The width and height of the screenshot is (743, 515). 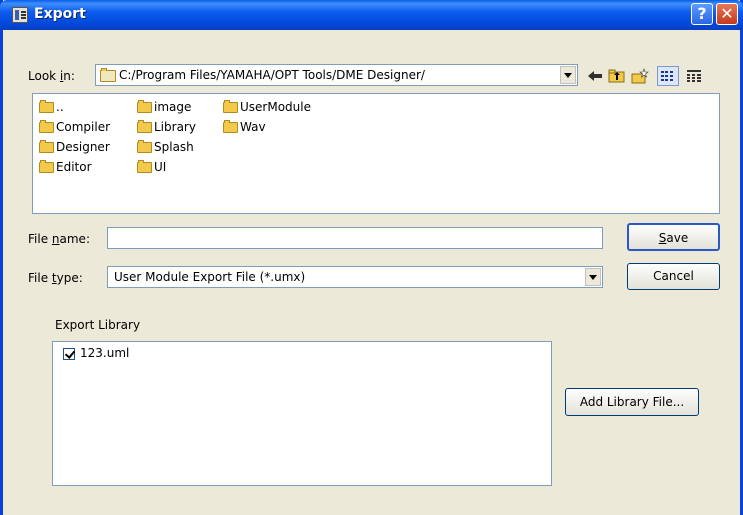 I want to click on close-button: ✕, so click(x=727, y=14).